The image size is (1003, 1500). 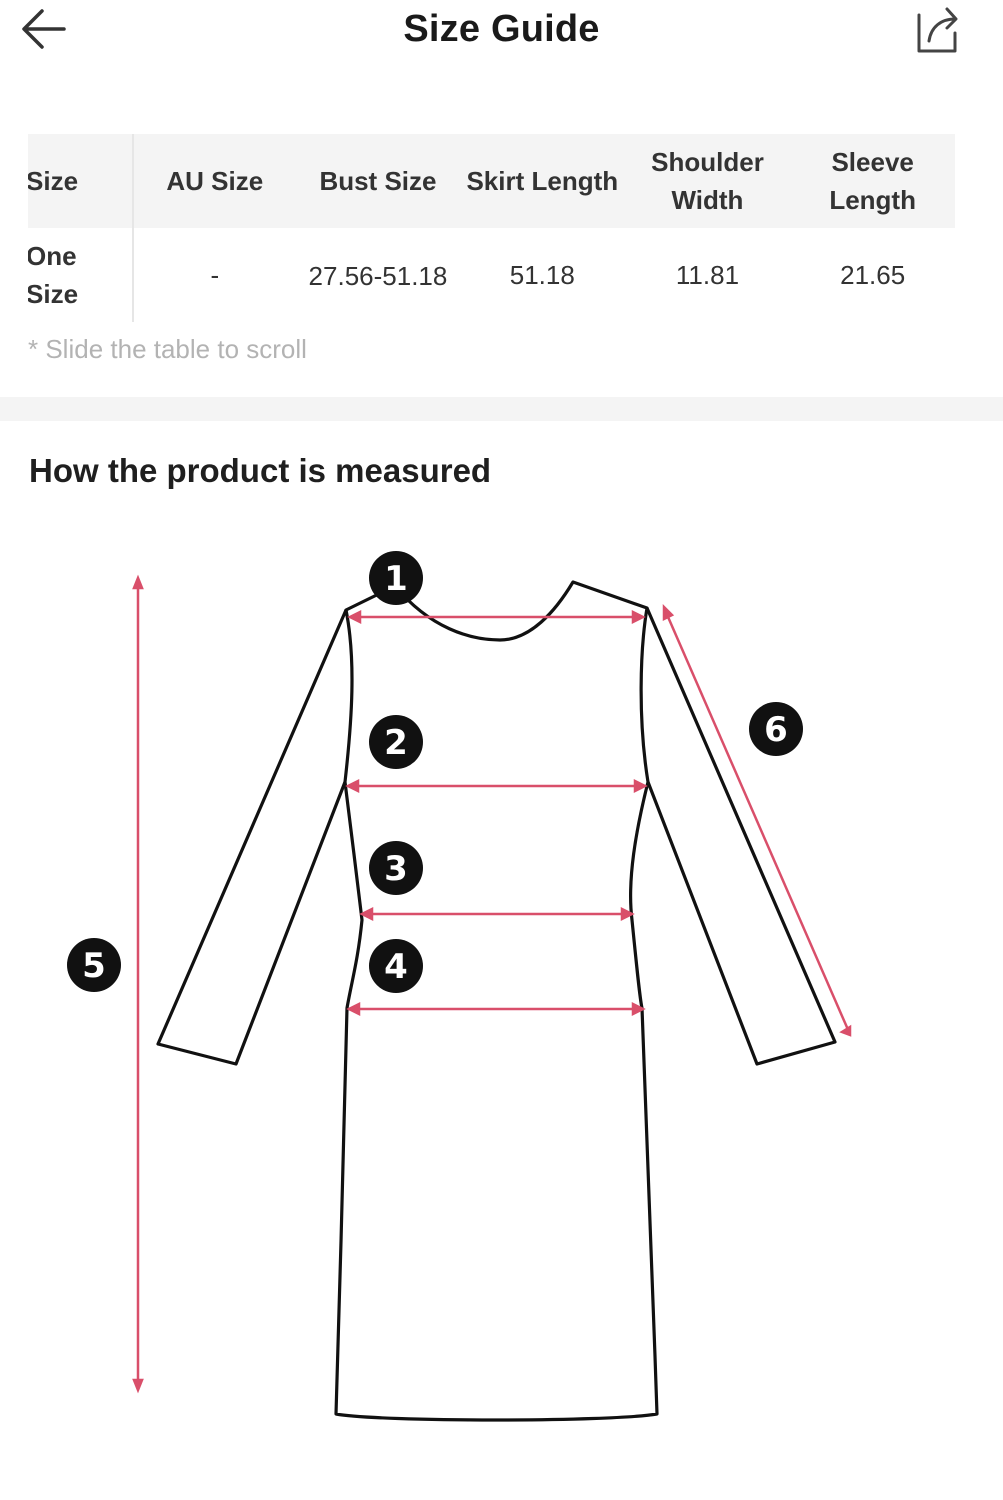 What do you see at coordinates (167, 349) in the screenshot?
I see `scroll-hint: * Slide the table to scroll` at bounding box center [167, 349].